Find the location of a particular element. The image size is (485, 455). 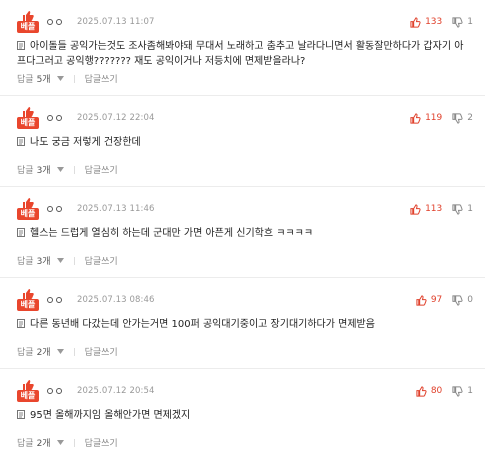

upvote-button: 113 is located at coordinates (426, 209).